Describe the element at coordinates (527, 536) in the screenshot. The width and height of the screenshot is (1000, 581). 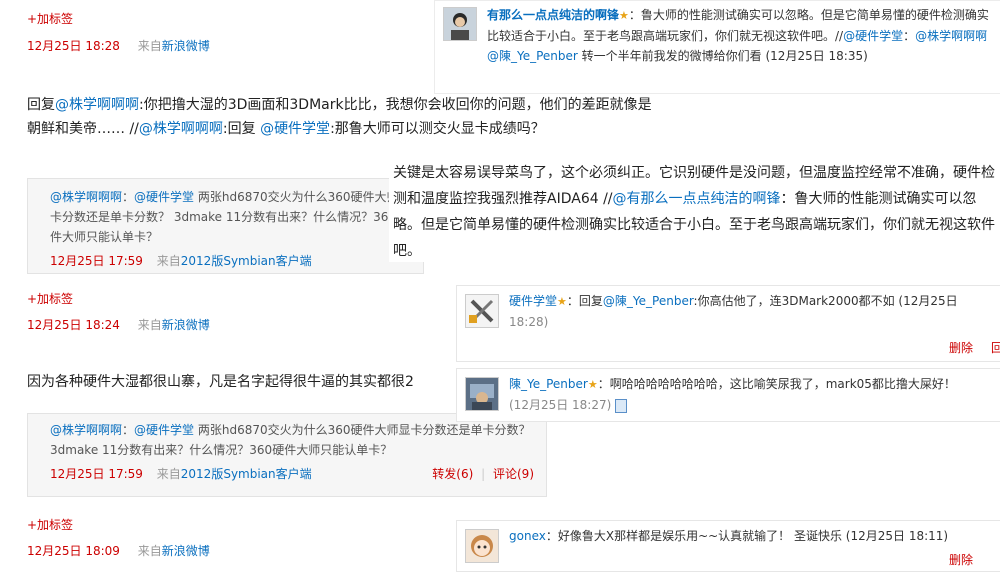
I see `comment-user-link: gonex` at that location.